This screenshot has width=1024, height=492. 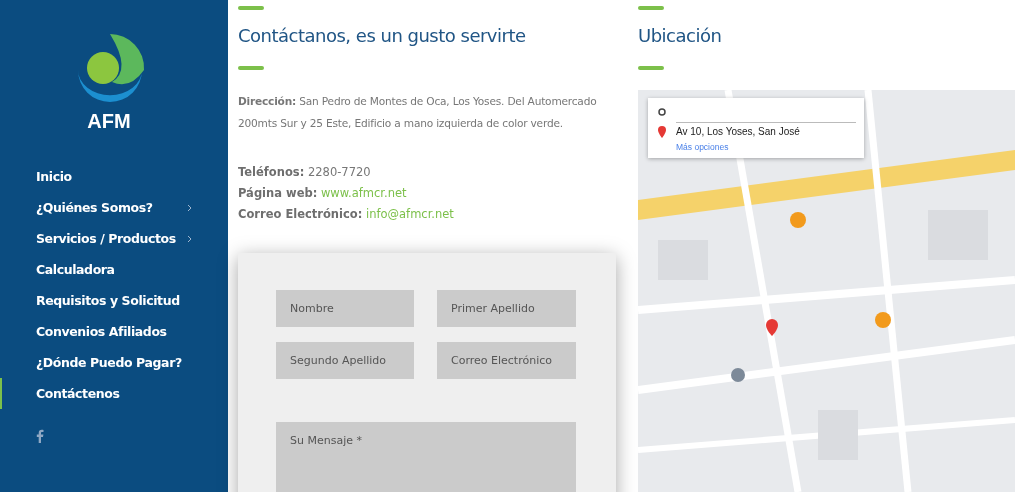 I want to click on input-field: Nombre, so click(x=345, y=308).